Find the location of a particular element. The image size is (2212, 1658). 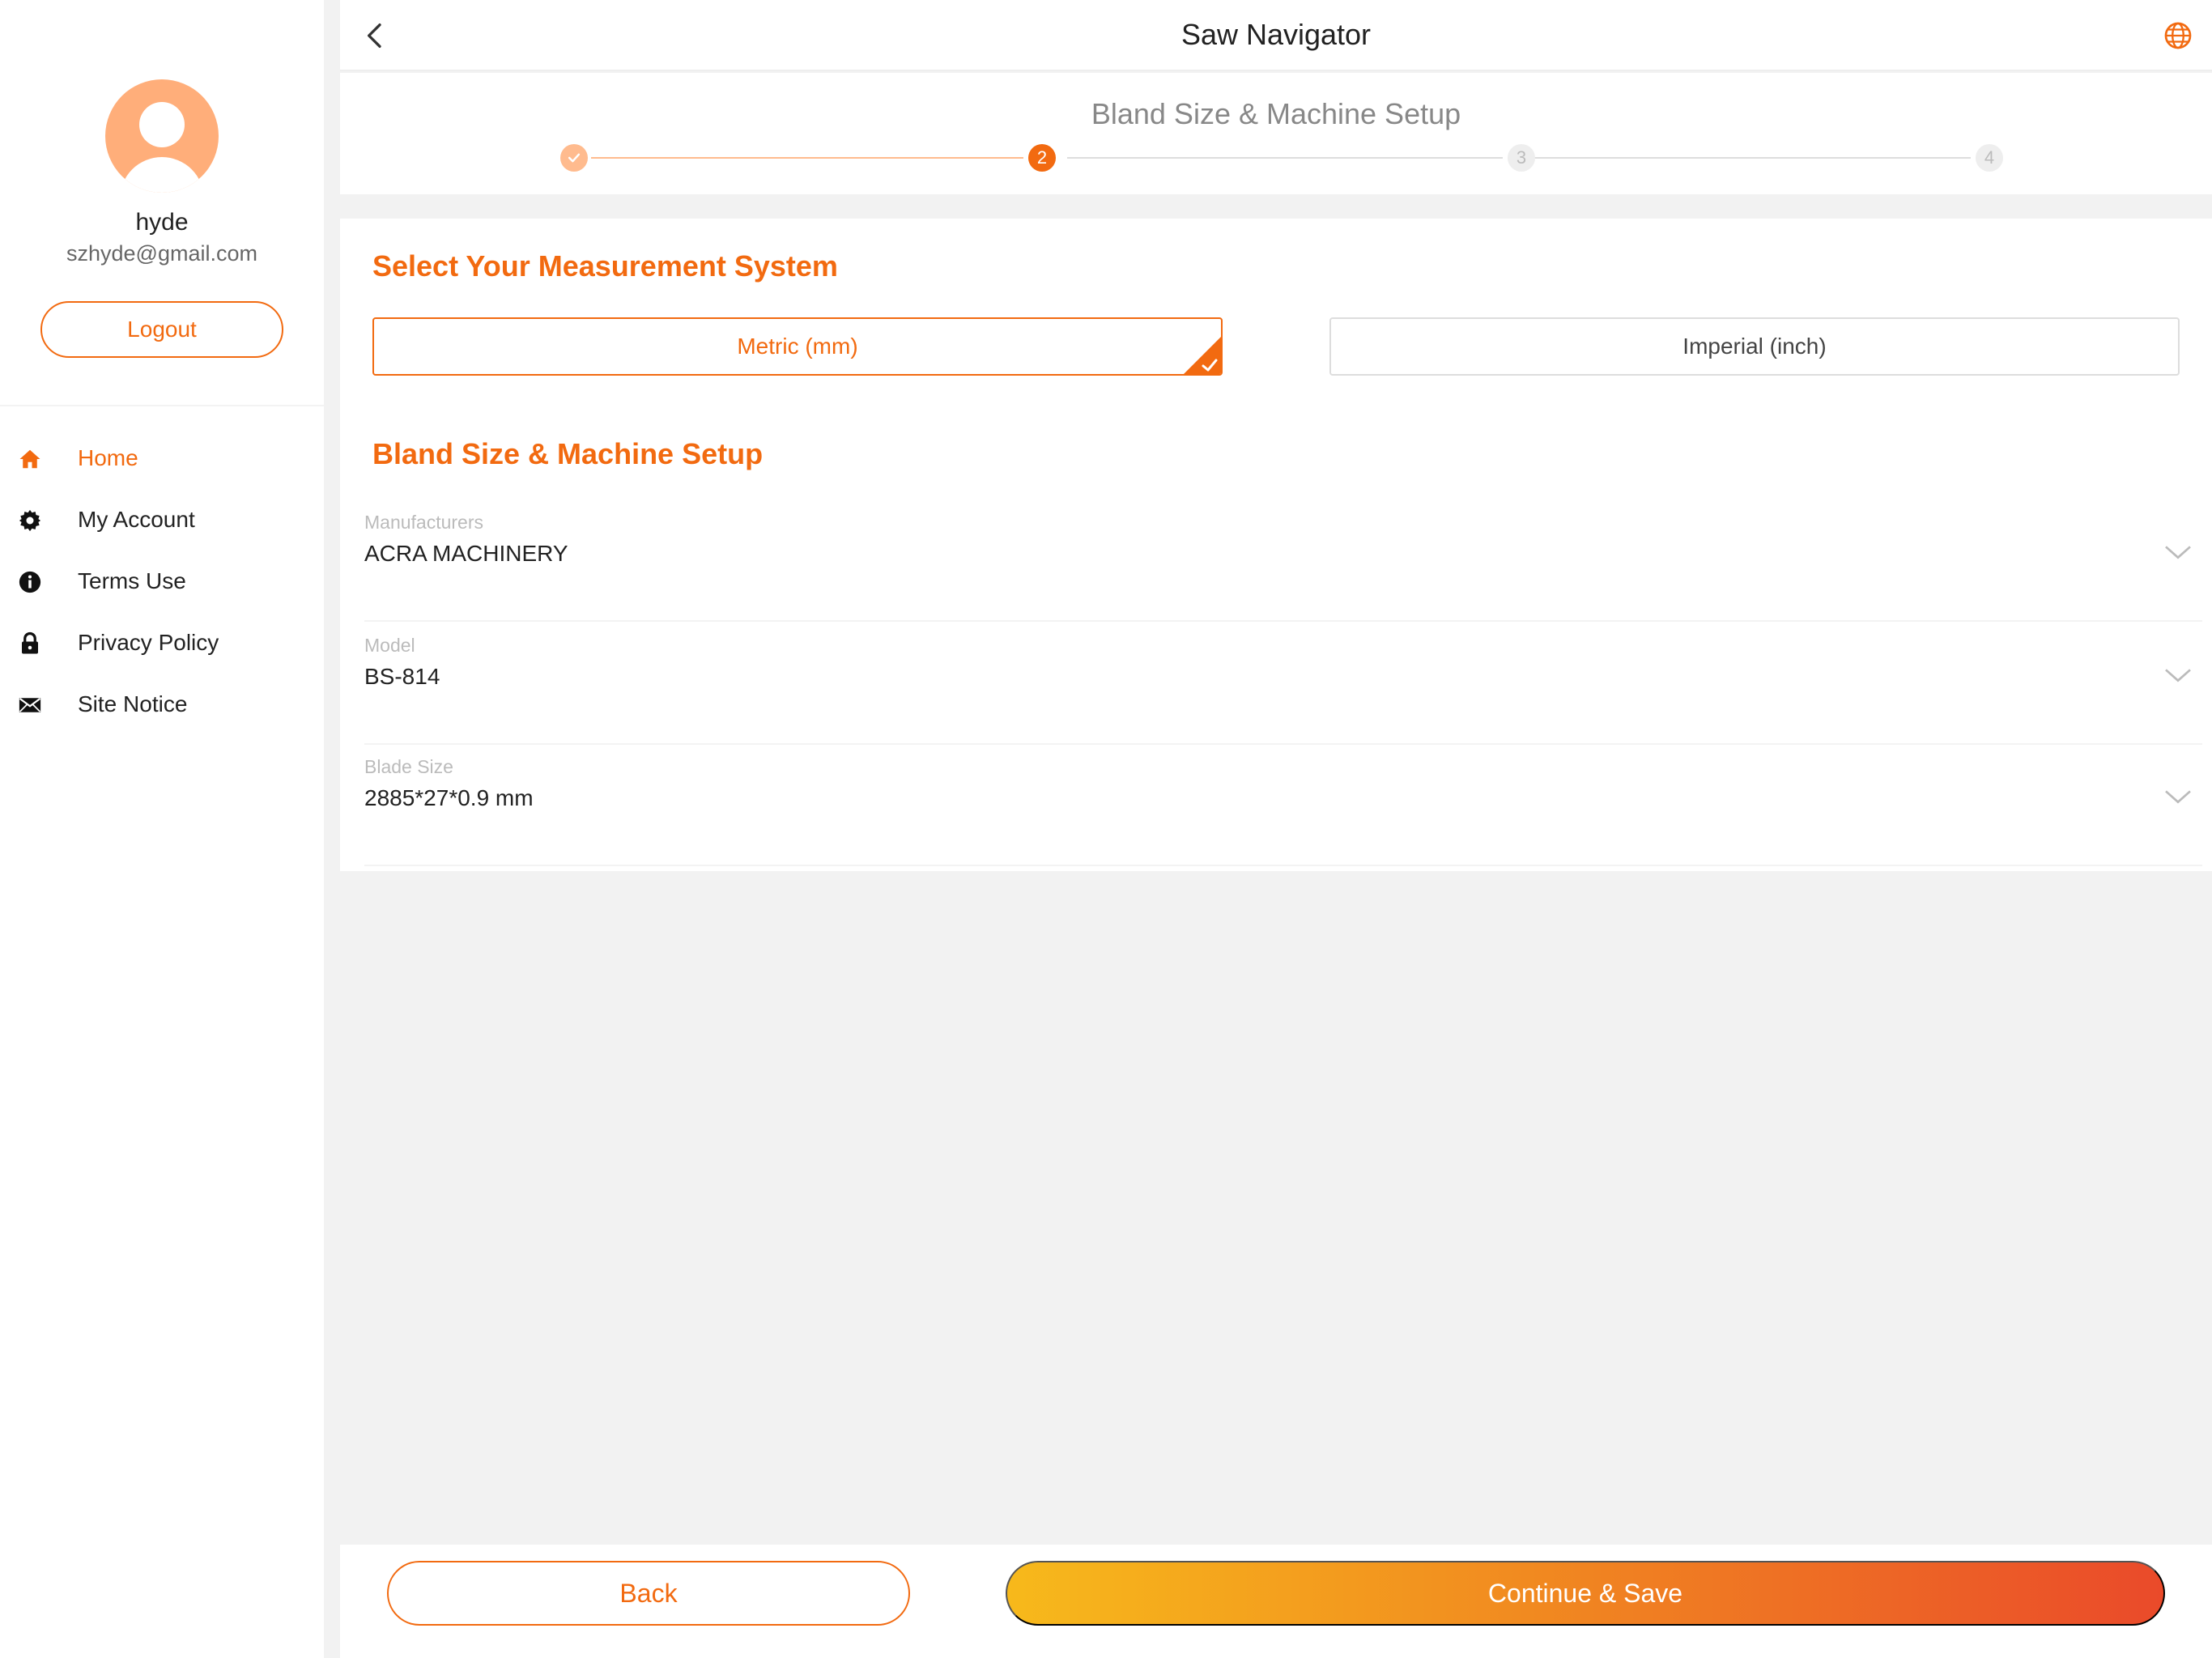

sidebar-item-terms-use: Terms Use is located at coordinates (162, 581).